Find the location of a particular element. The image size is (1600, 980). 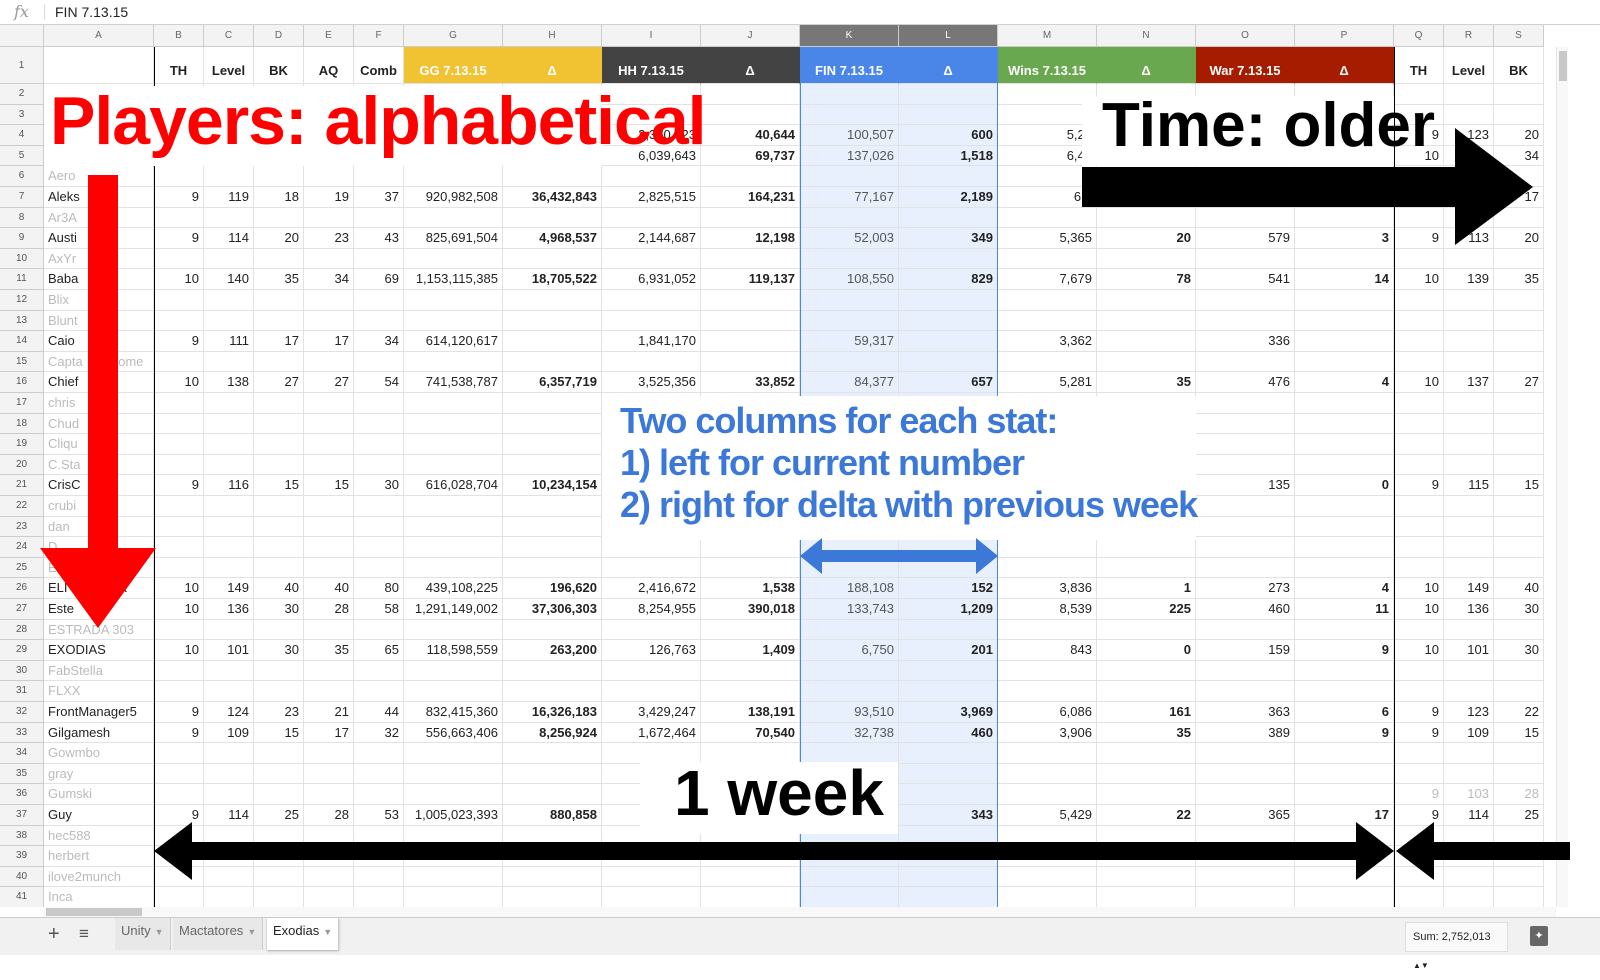

sum-display: Sum: 2,752,013 ▲▼ is located at coordinates (1456, 946).